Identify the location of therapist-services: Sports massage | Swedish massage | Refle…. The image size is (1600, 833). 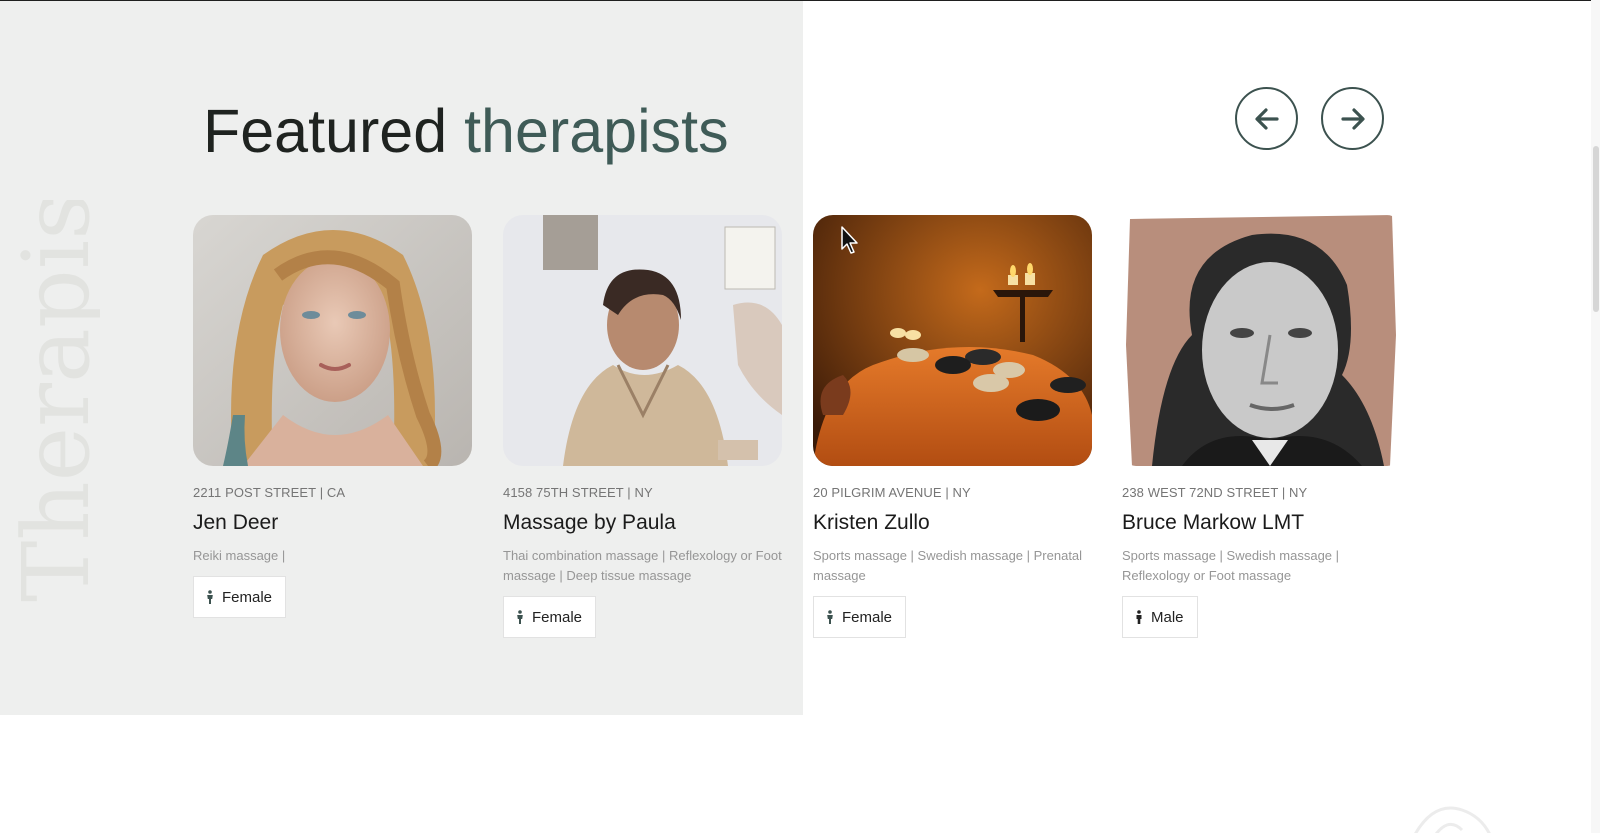
(1231, 565).